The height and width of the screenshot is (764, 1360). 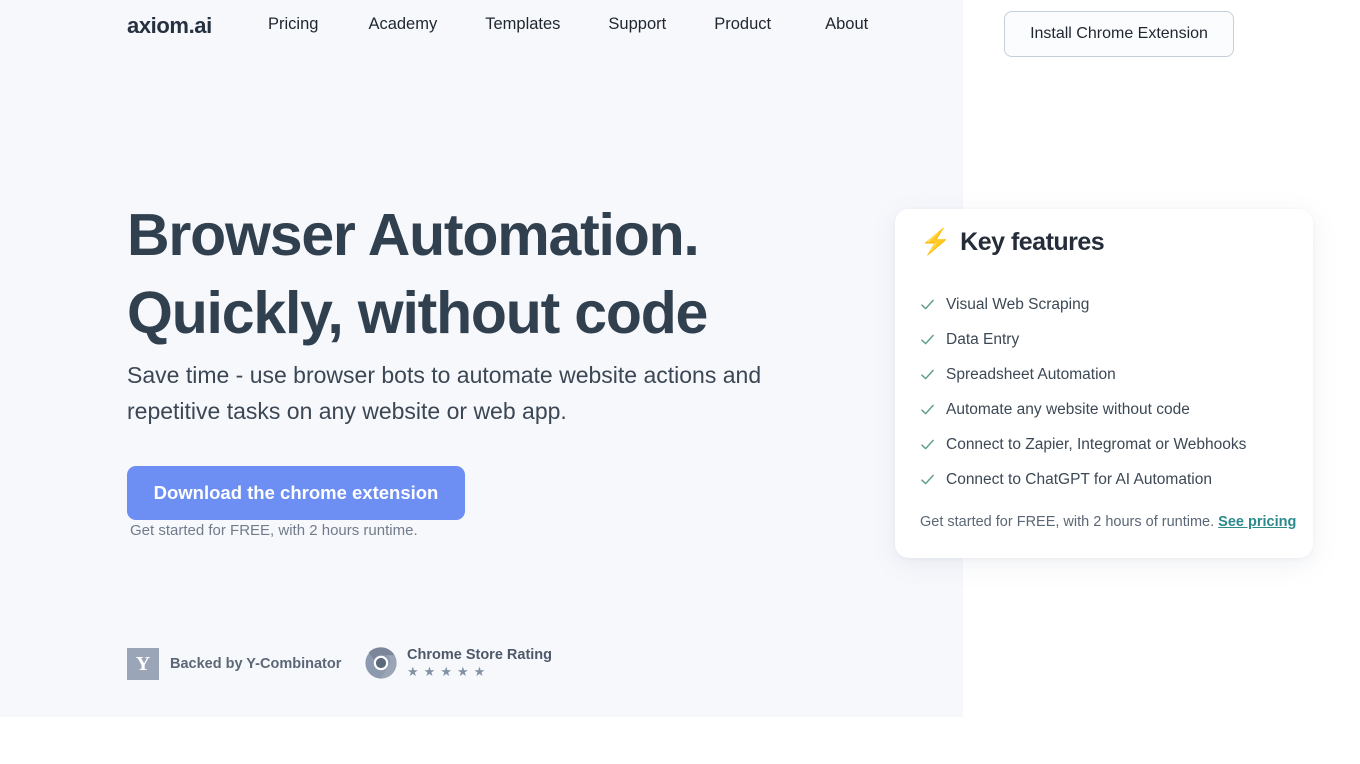 I want to click on download-chrome-extension-button: Download the chrome extension, so click(x=296, y=493).